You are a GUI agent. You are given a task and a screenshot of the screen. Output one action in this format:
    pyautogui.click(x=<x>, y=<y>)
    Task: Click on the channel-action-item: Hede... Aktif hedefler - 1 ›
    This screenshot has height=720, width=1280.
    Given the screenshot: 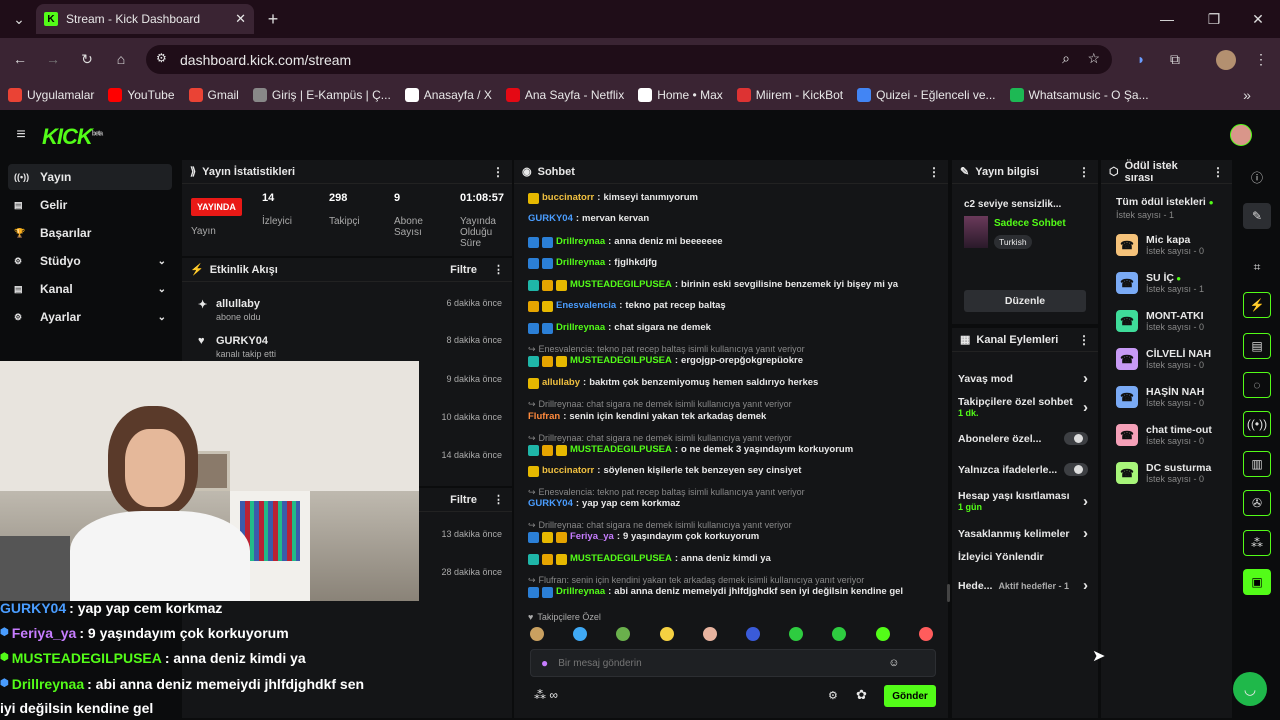 What is the action you would take?
    pyautogui.click(x=1023, y=585)
    